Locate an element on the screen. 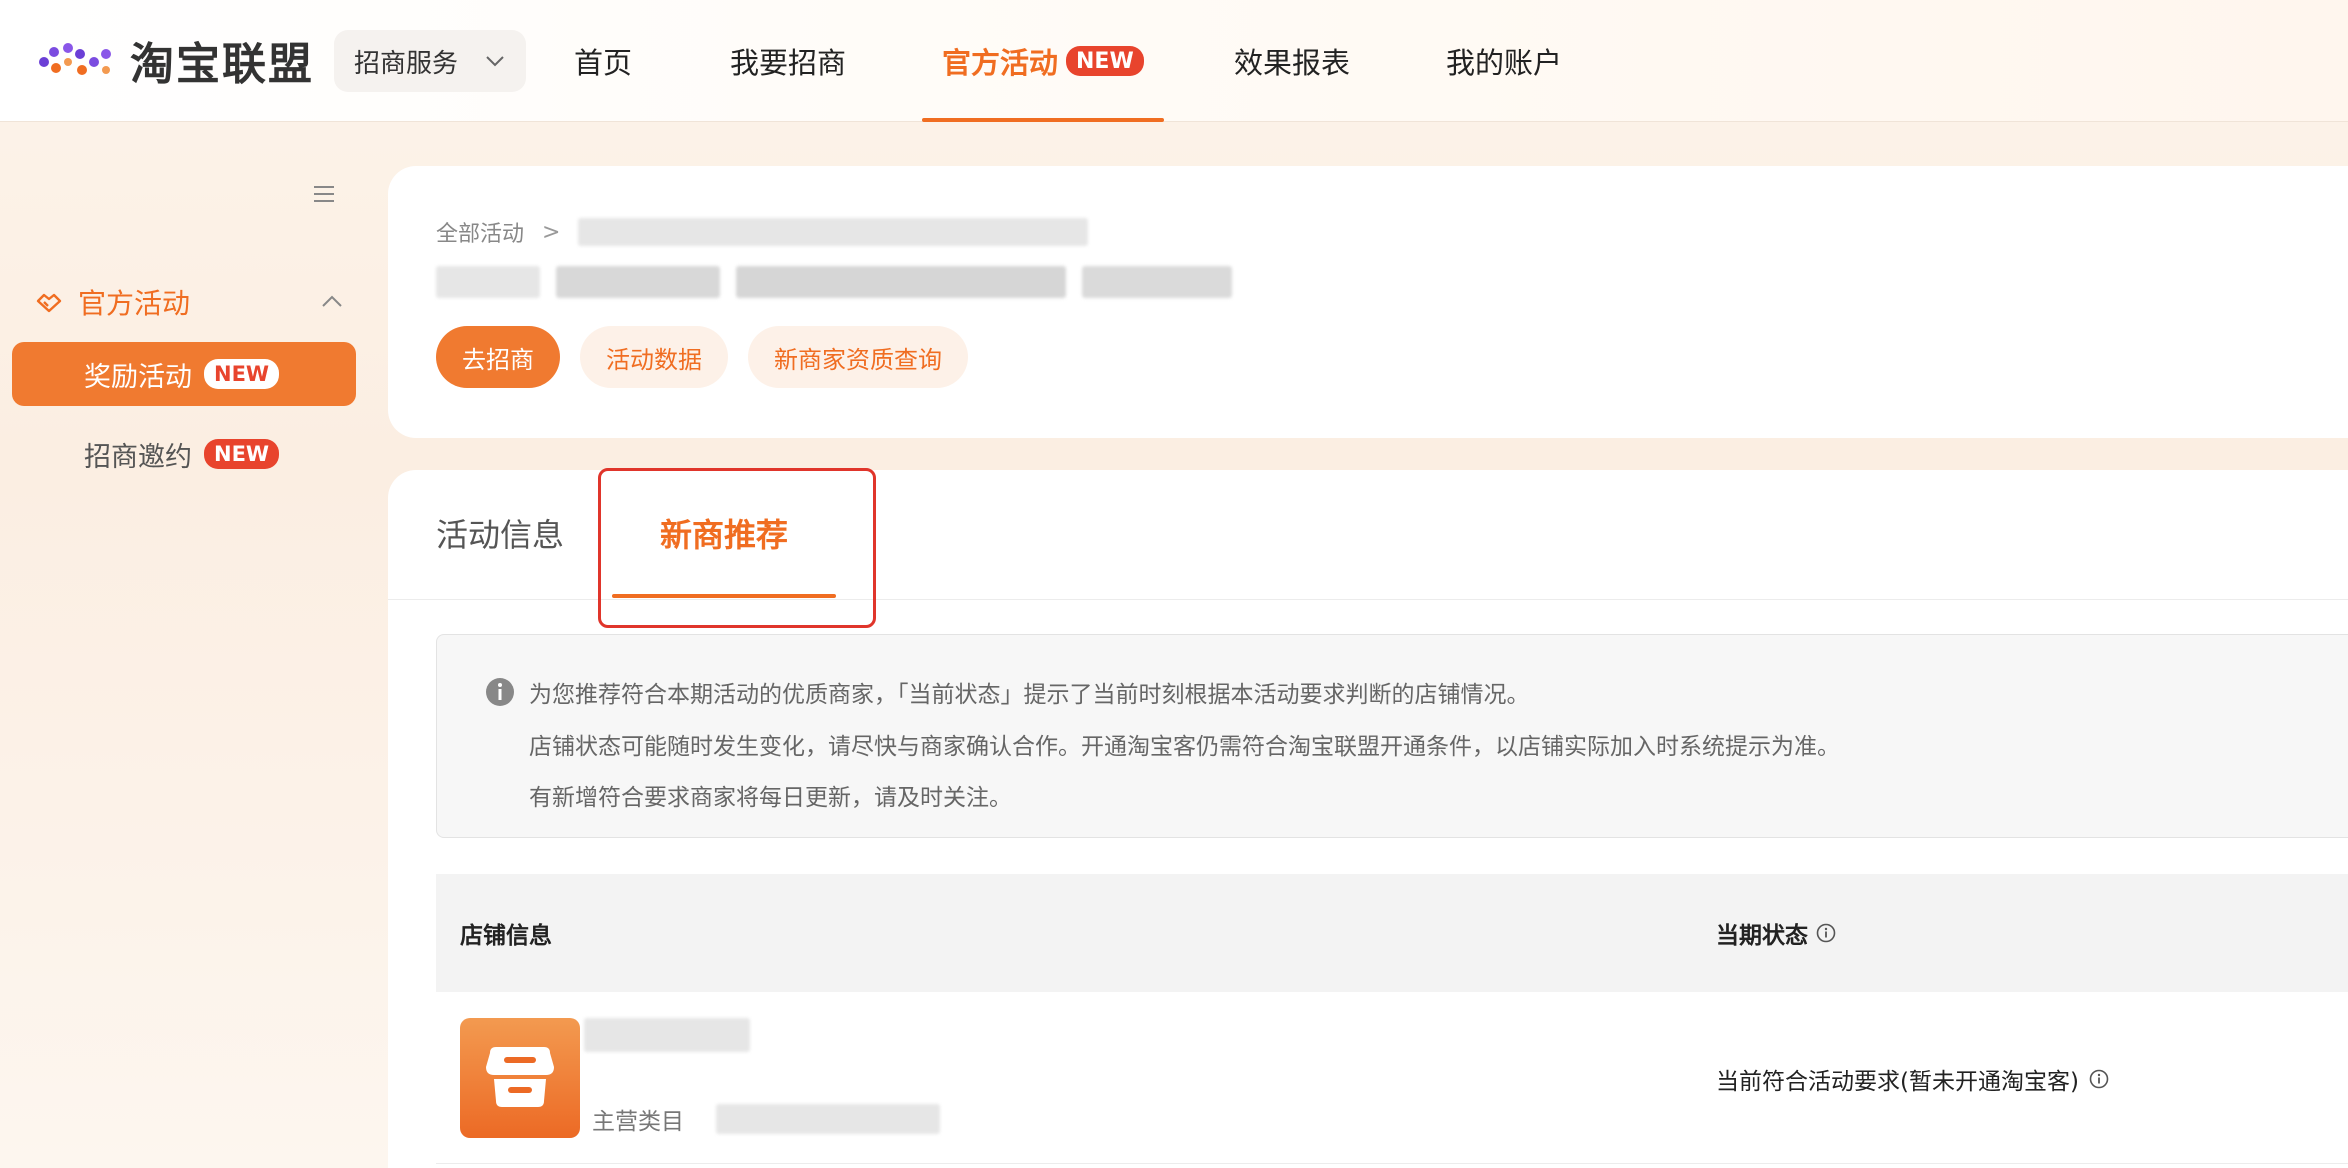  store-icon is located at coordinates (520, 1077).